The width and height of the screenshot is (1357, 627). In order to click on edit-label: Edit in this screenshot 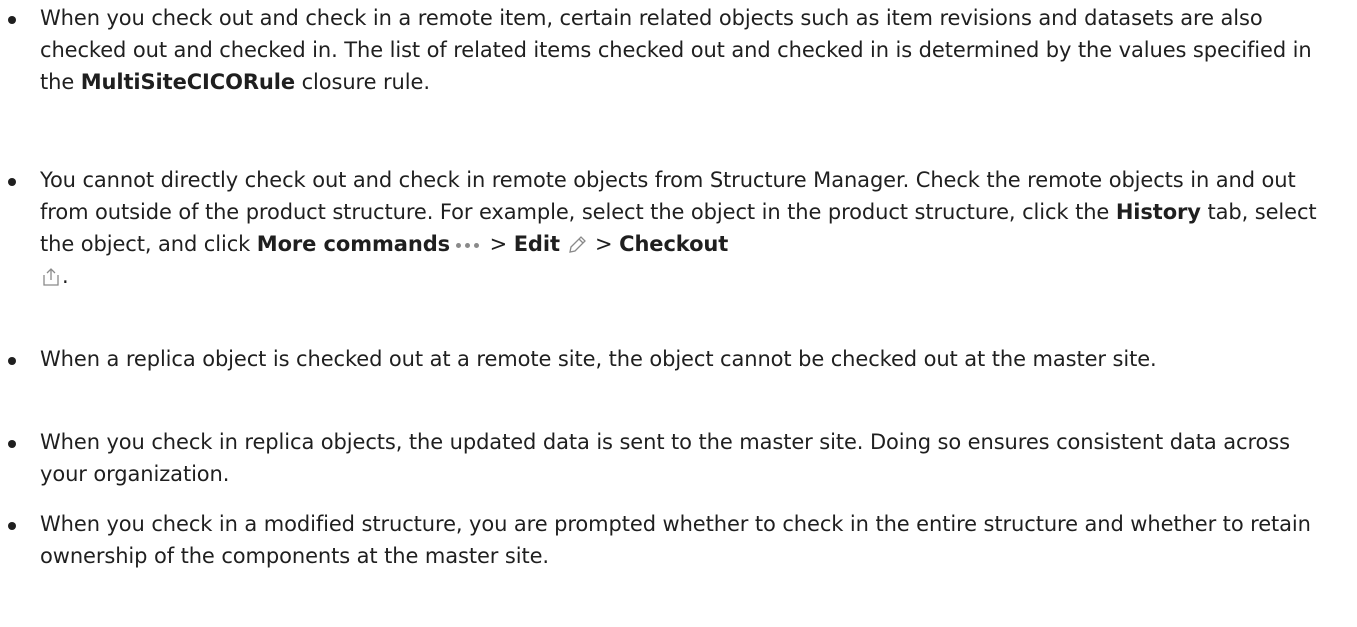, I will do `click(536, 244)`.